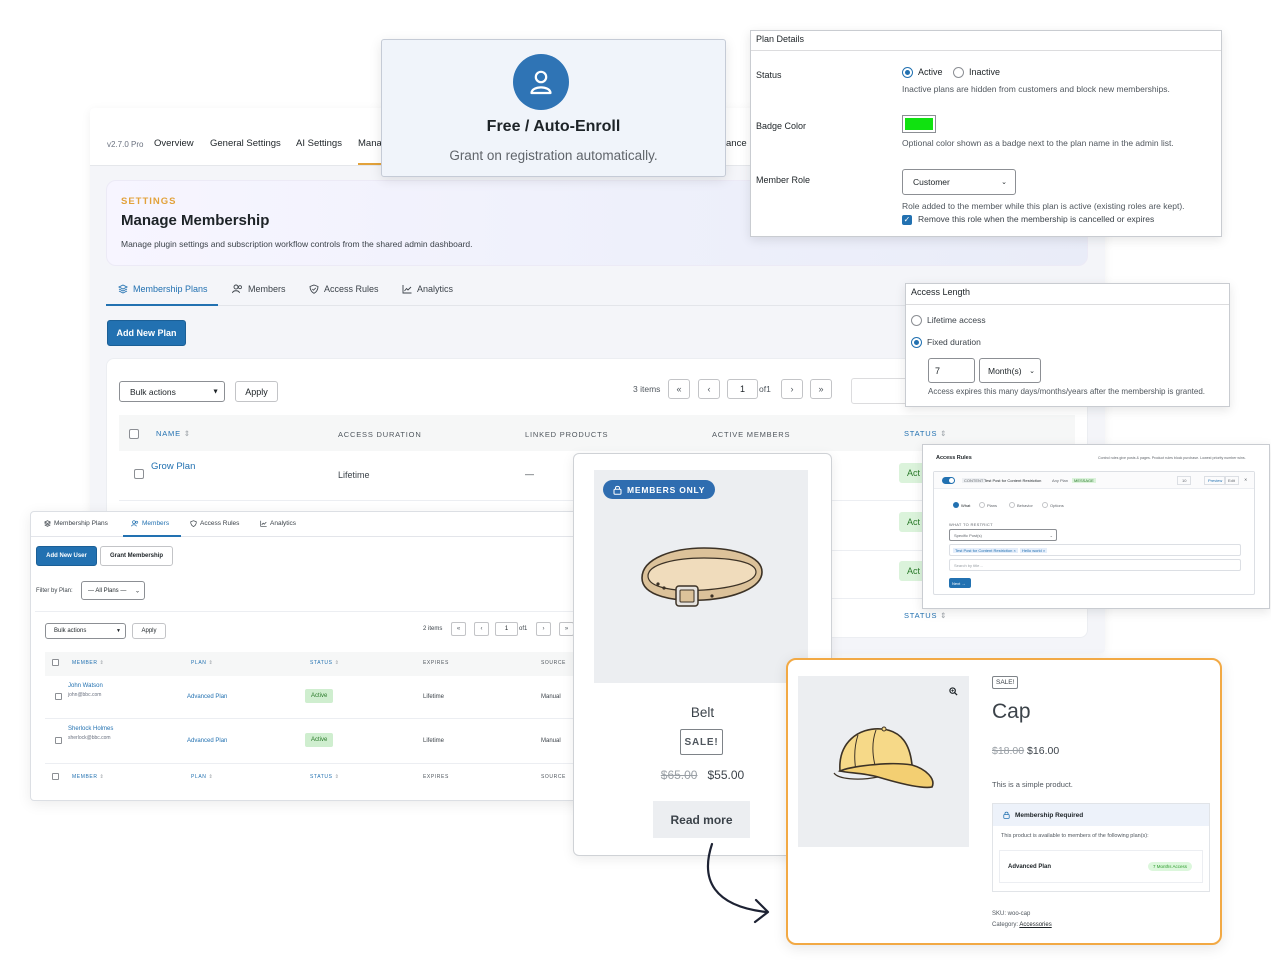  I want to click on grant-membership-button: Grant Membership, so click(136, 556).